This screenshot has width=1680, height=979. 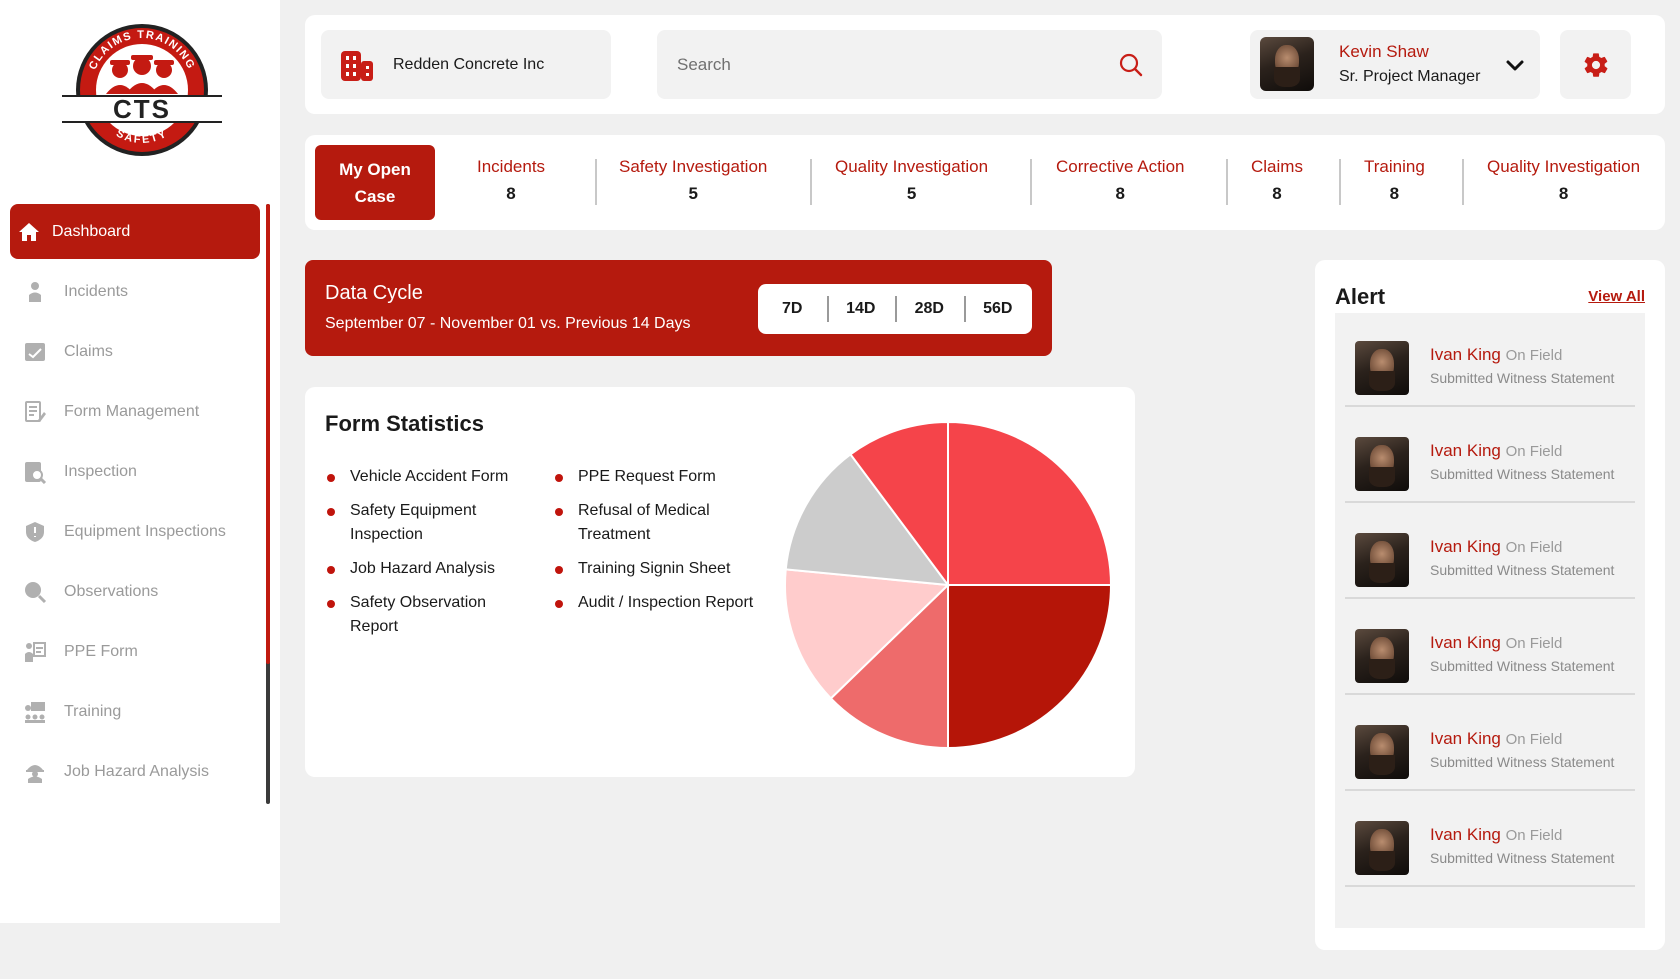 I want to click on search-input, so click(x=897, y=64).